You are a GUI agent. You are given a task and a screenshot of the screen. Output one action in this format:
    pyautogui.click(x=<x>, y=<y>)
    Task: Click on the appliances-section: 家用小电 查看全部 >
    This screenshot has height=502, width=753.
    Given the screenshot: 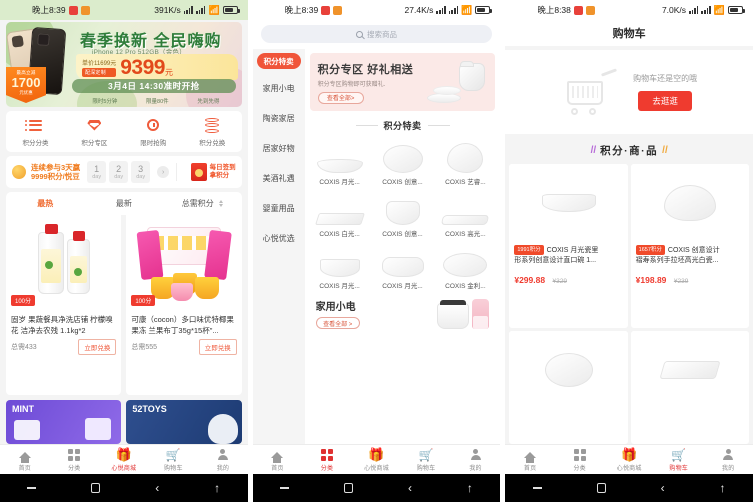 What is the action you would take?
    pyautogui.click(x=403, y=315)
    